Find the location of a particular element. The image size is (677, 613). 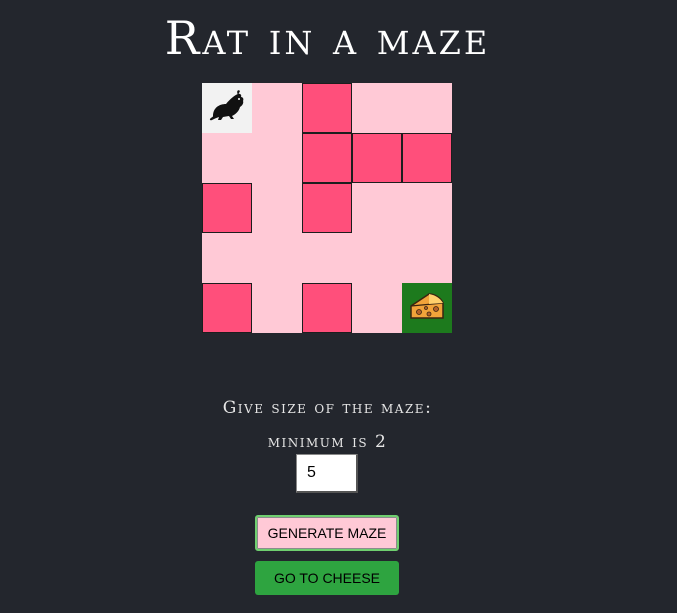

minimum-label: minimum is 2 is located at coordinates (327, 442).